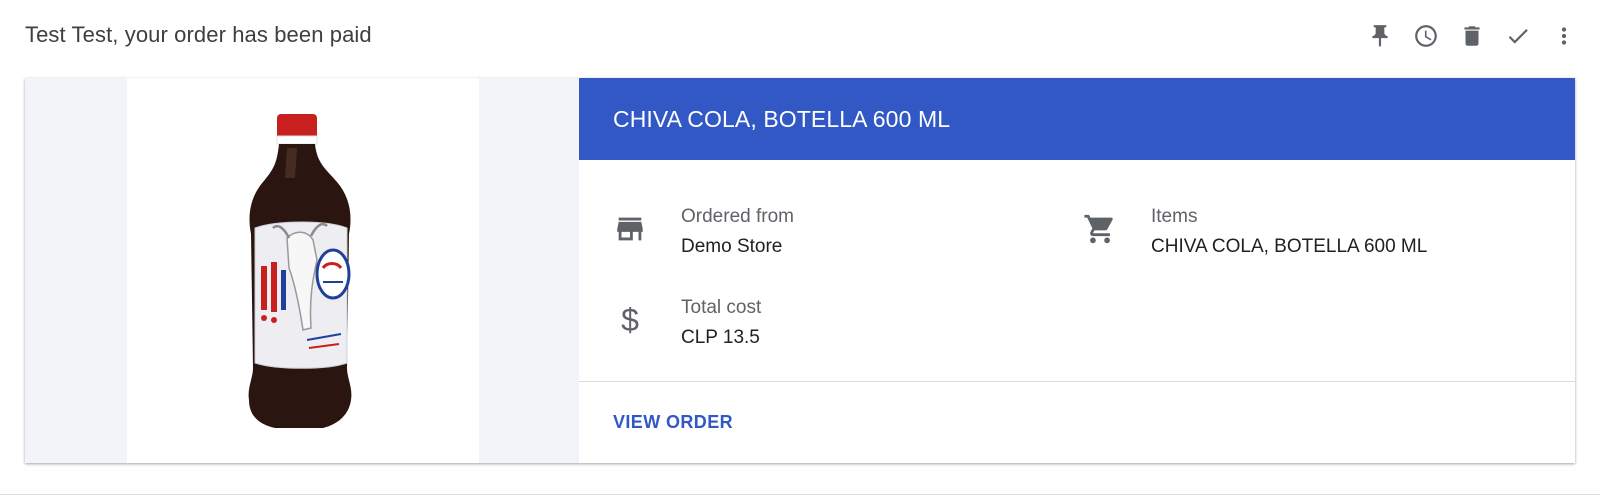 The image size is (1600, 497). What do you see at coordinates (1077, 422) in the screenshot?
I see `order-footer: VIEW ORDER` at bounding box center [1077, 422].